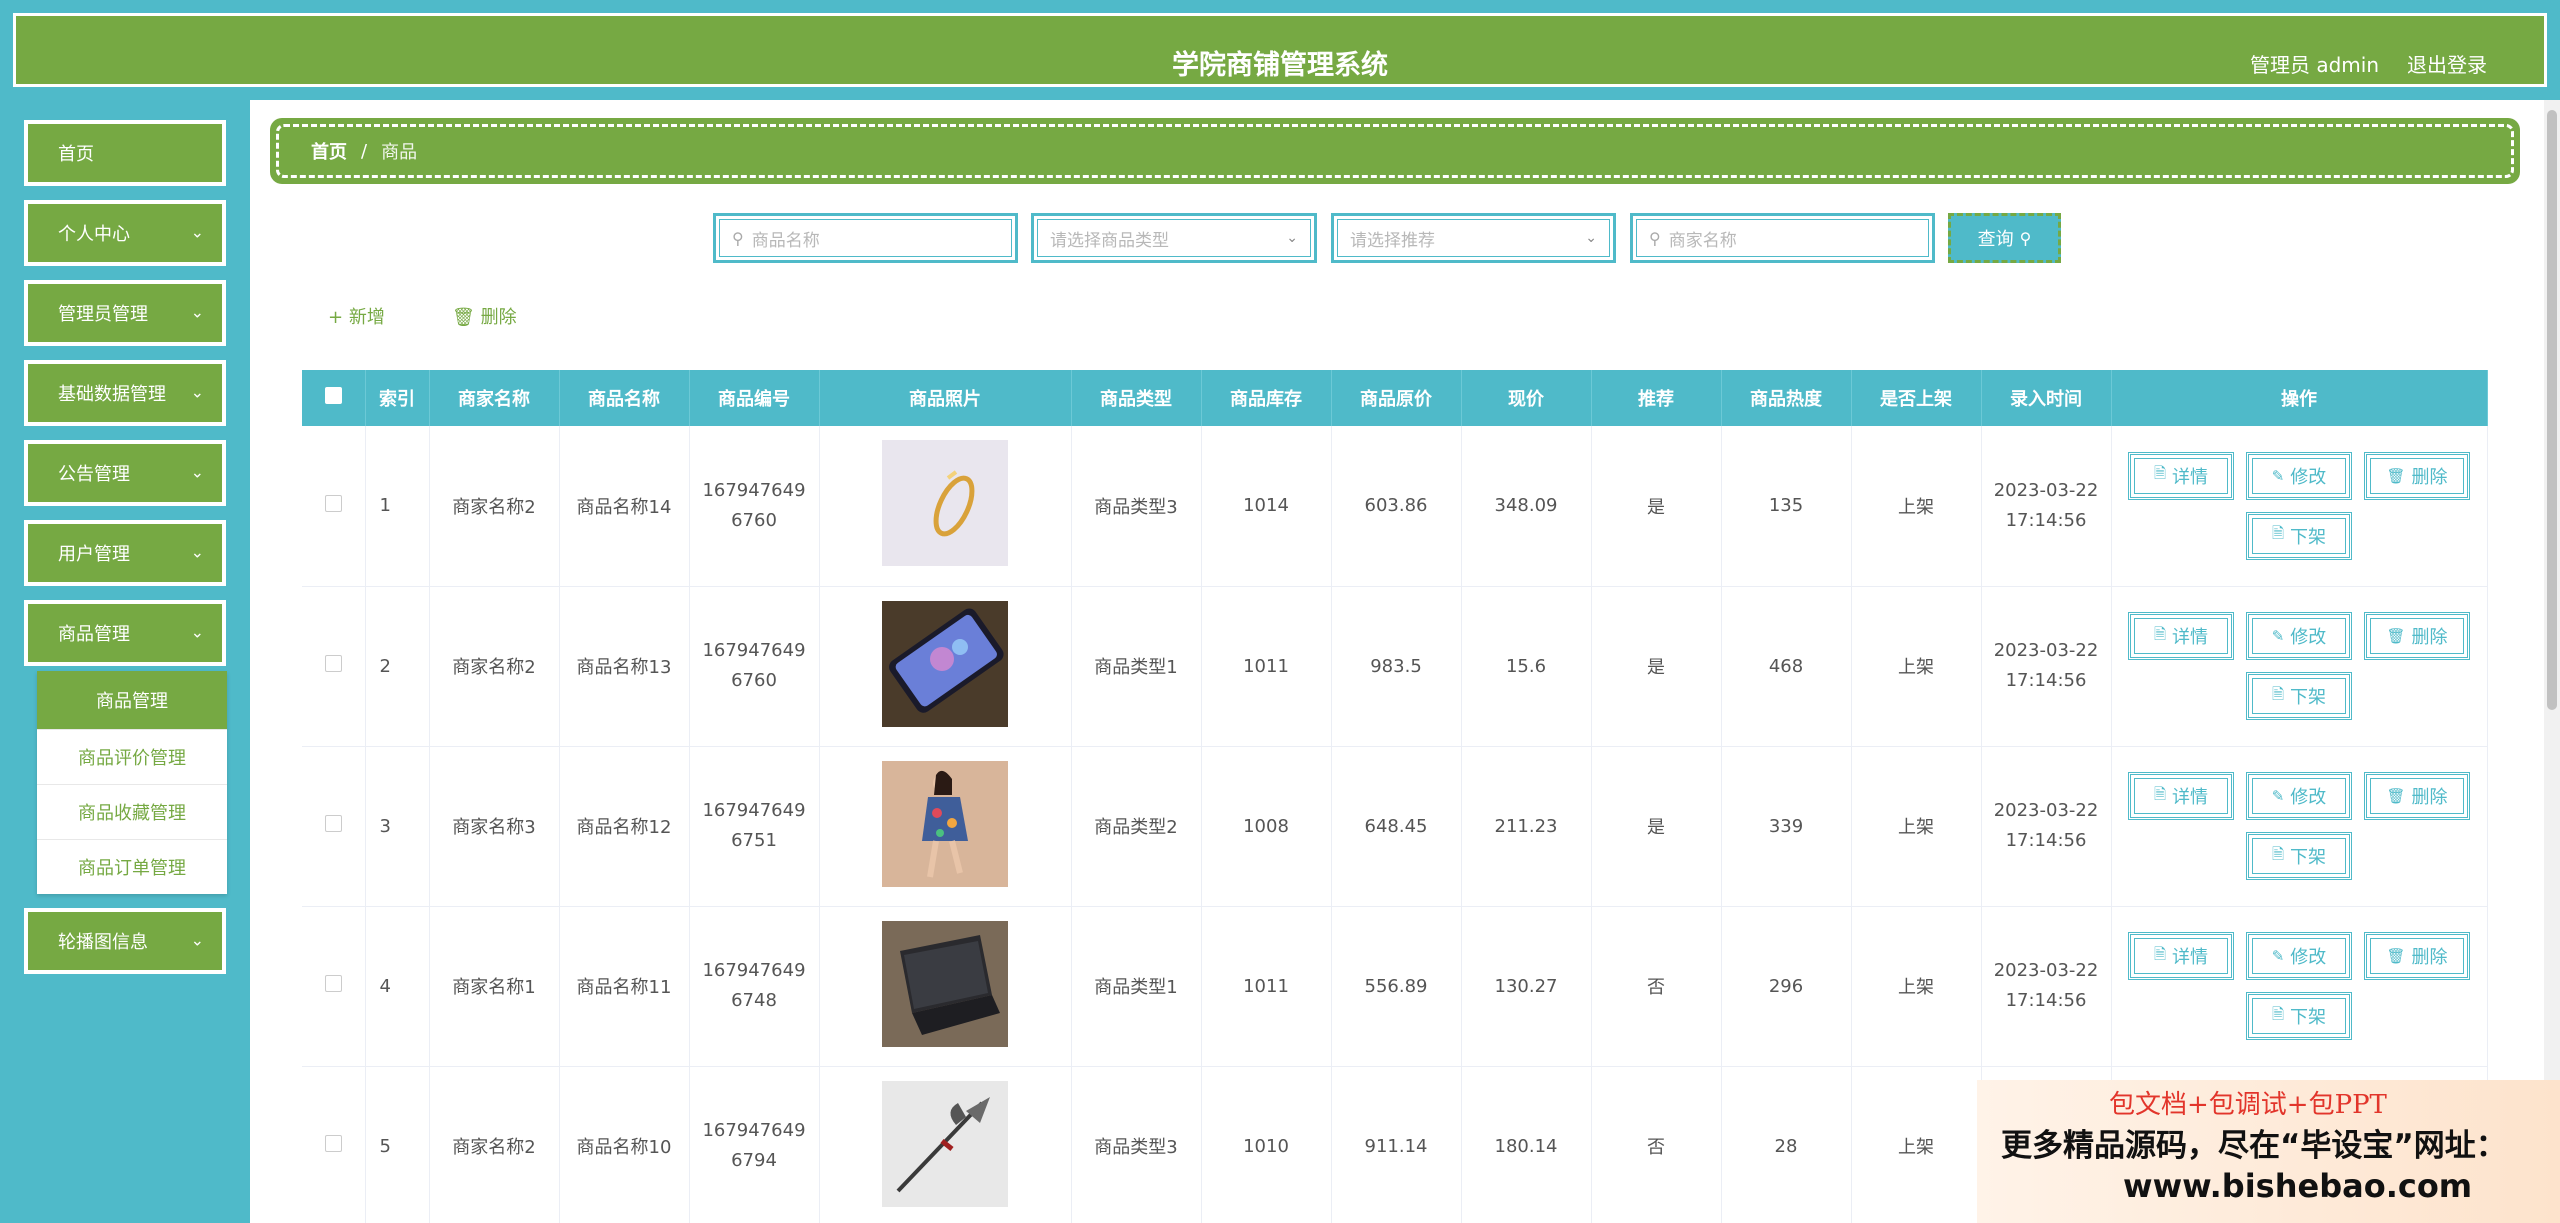  I want to click on sidebar-item-basedata: 基础数据管理 ⌄, so click(125, 393).